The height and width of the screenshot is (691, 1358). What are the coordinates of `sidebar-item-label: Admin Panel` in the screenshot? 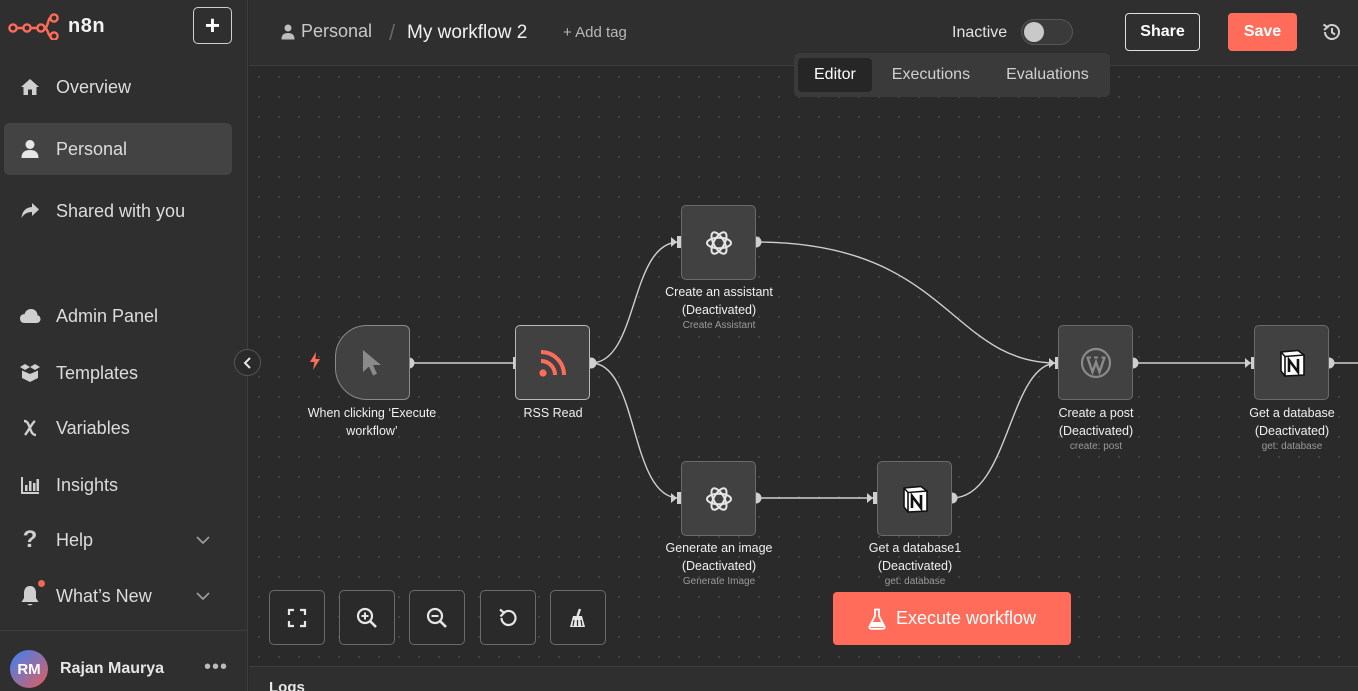 It's located at (107, 315).